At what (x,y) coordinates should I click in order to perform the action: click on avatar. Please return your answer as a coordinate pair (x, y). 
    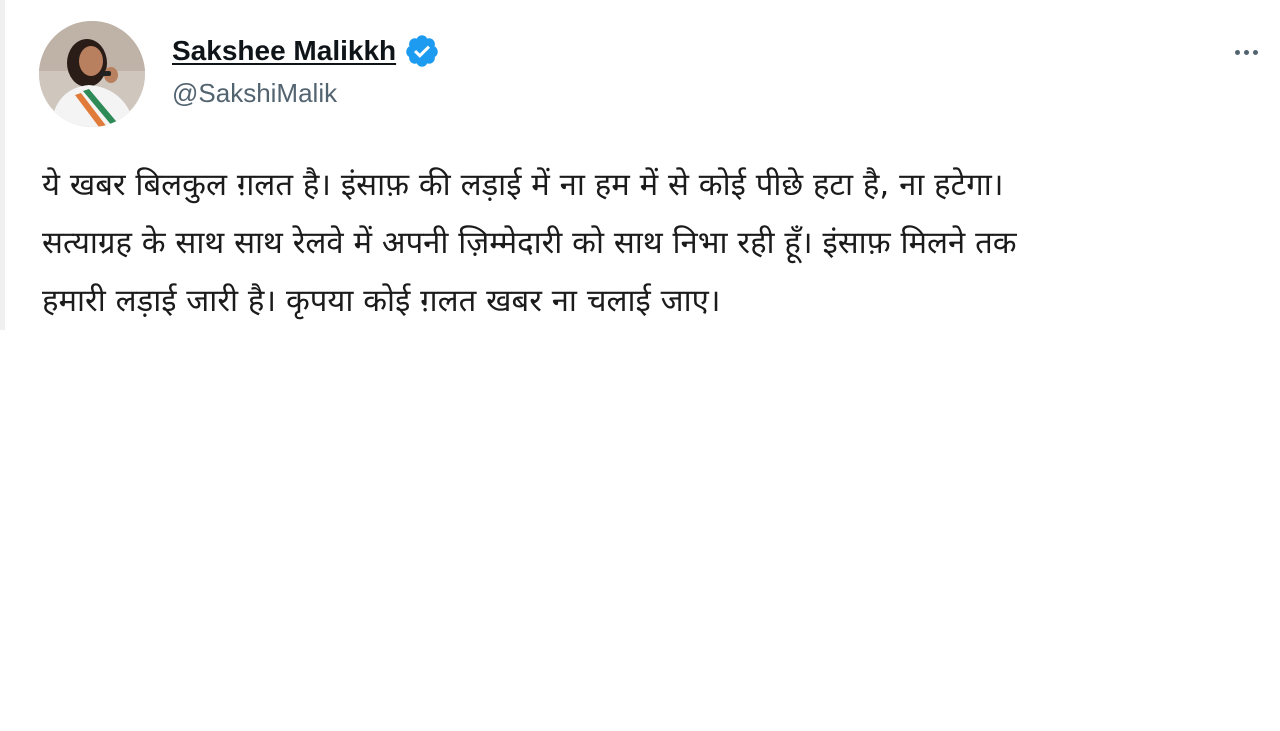
    Looking at the image, I should click on (92, 74).